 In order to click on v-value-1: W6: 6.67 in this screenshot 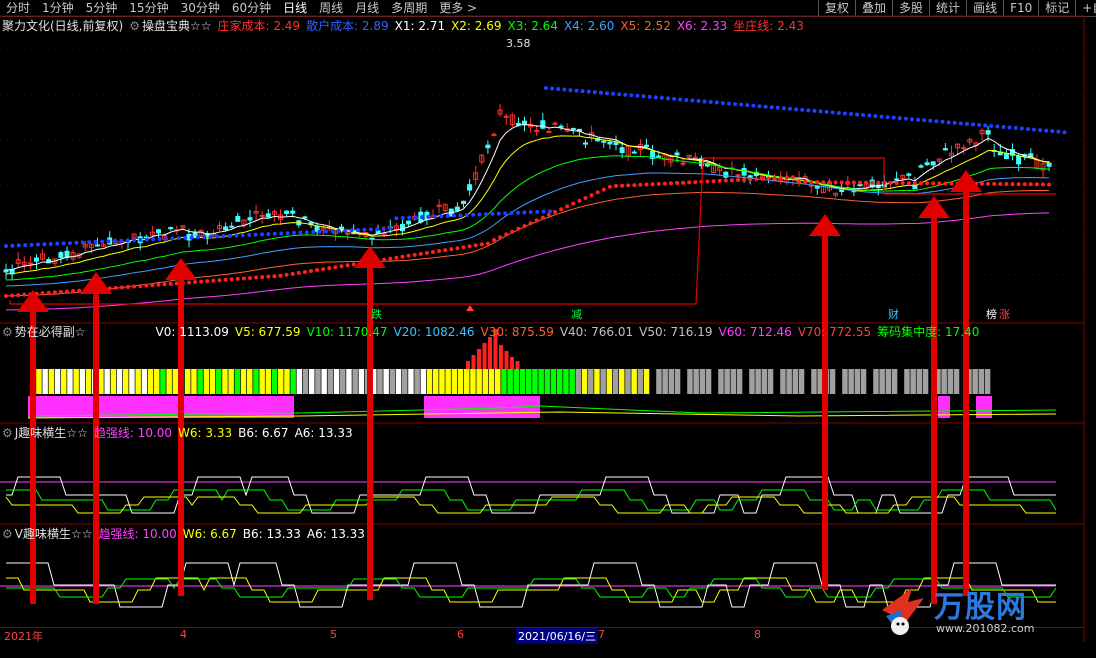, I will do `click(209, 534)`.